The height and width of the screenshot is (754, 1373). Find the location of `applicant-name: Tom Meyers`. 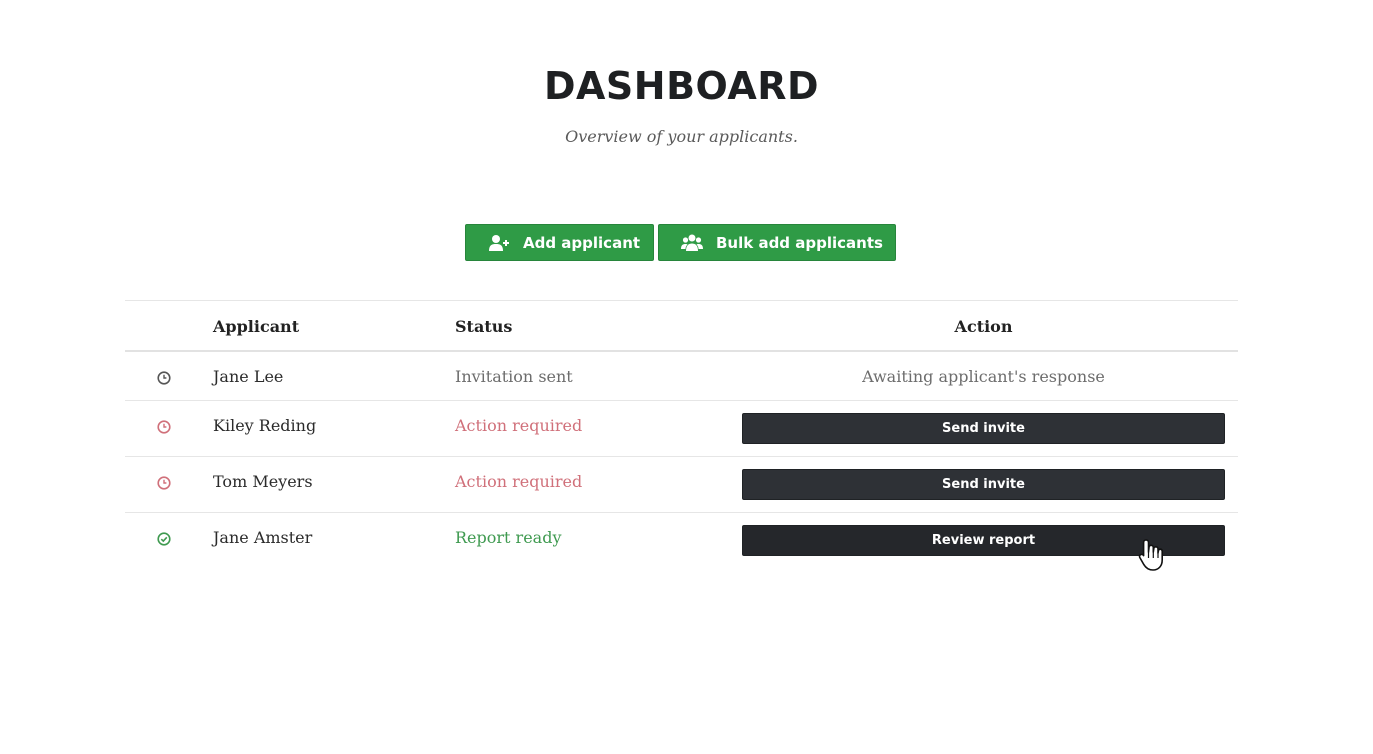

applicant-name: Tom Meyers is located at coordinates (263, 481).